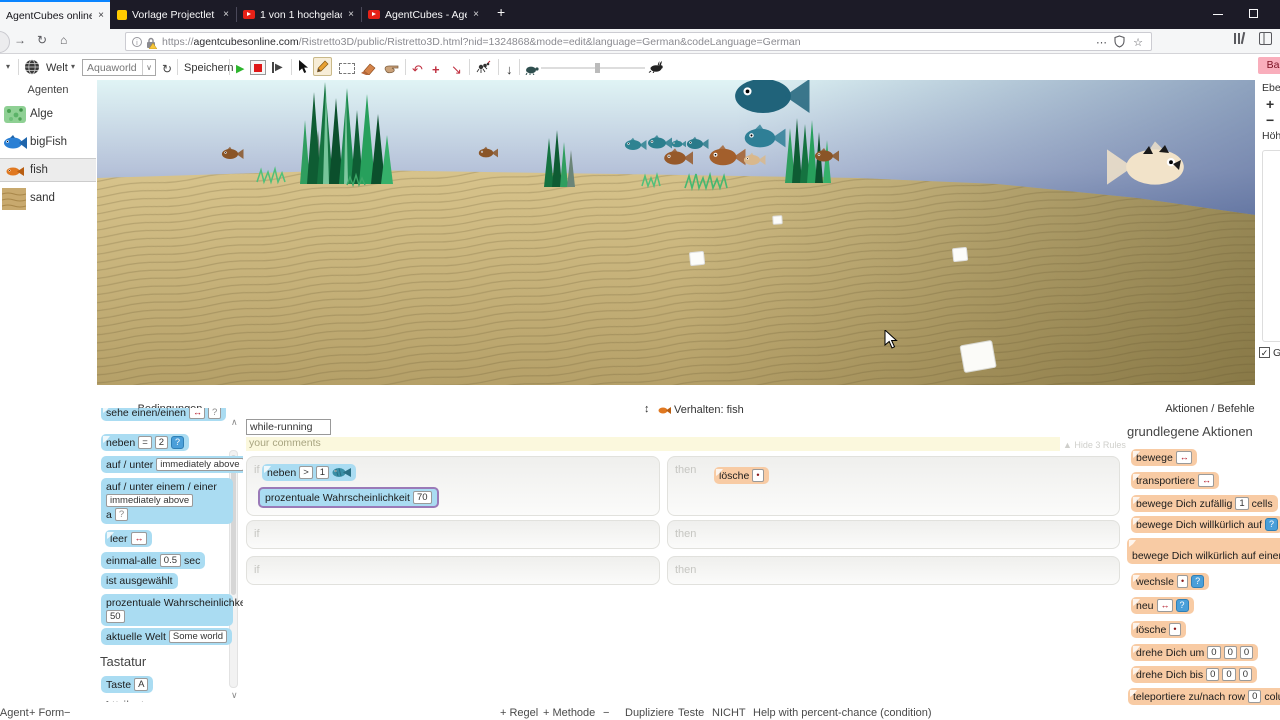 The width and height of the screenshot is (1280, 720). What do you see at coordinates (1264, 352) in the screenshot?
I see `grid-checkbox: ✓` at bounding box center [1264, 352].